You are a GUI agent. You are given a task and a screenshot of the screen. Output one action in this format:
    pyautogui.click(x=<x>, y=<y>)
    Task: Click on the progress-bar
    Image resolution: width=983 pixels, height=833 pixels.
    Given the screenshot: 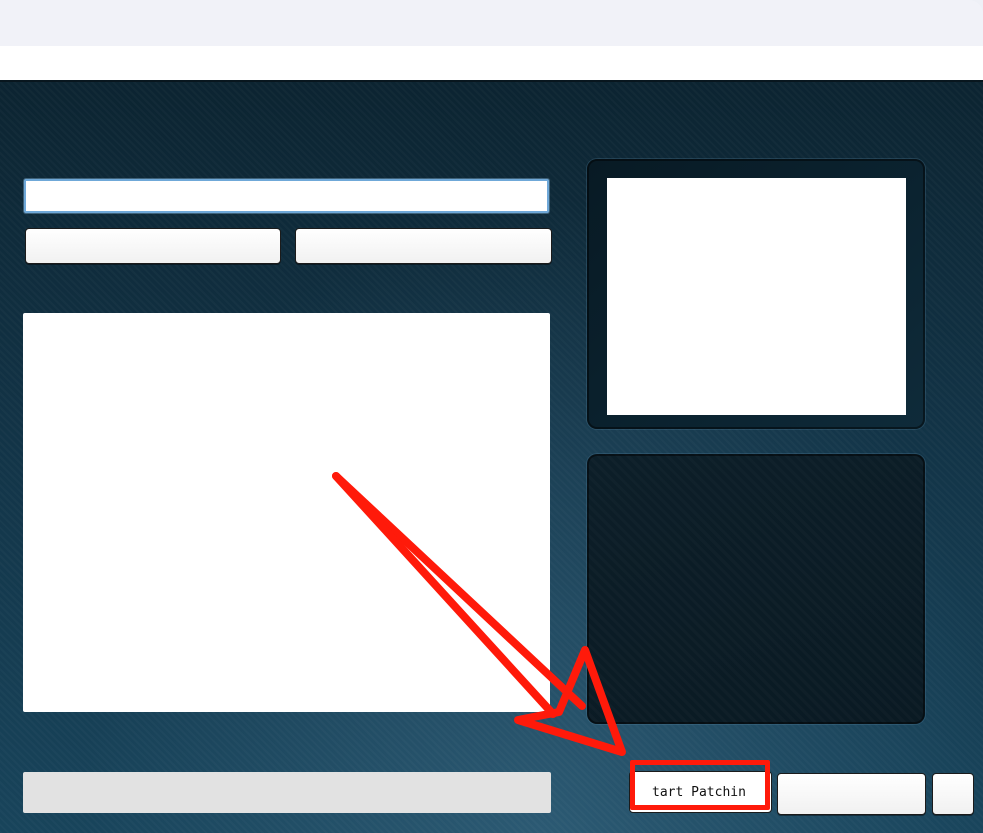 What is the action you would take?
    pyautogui.click(x=287, y=792)
    